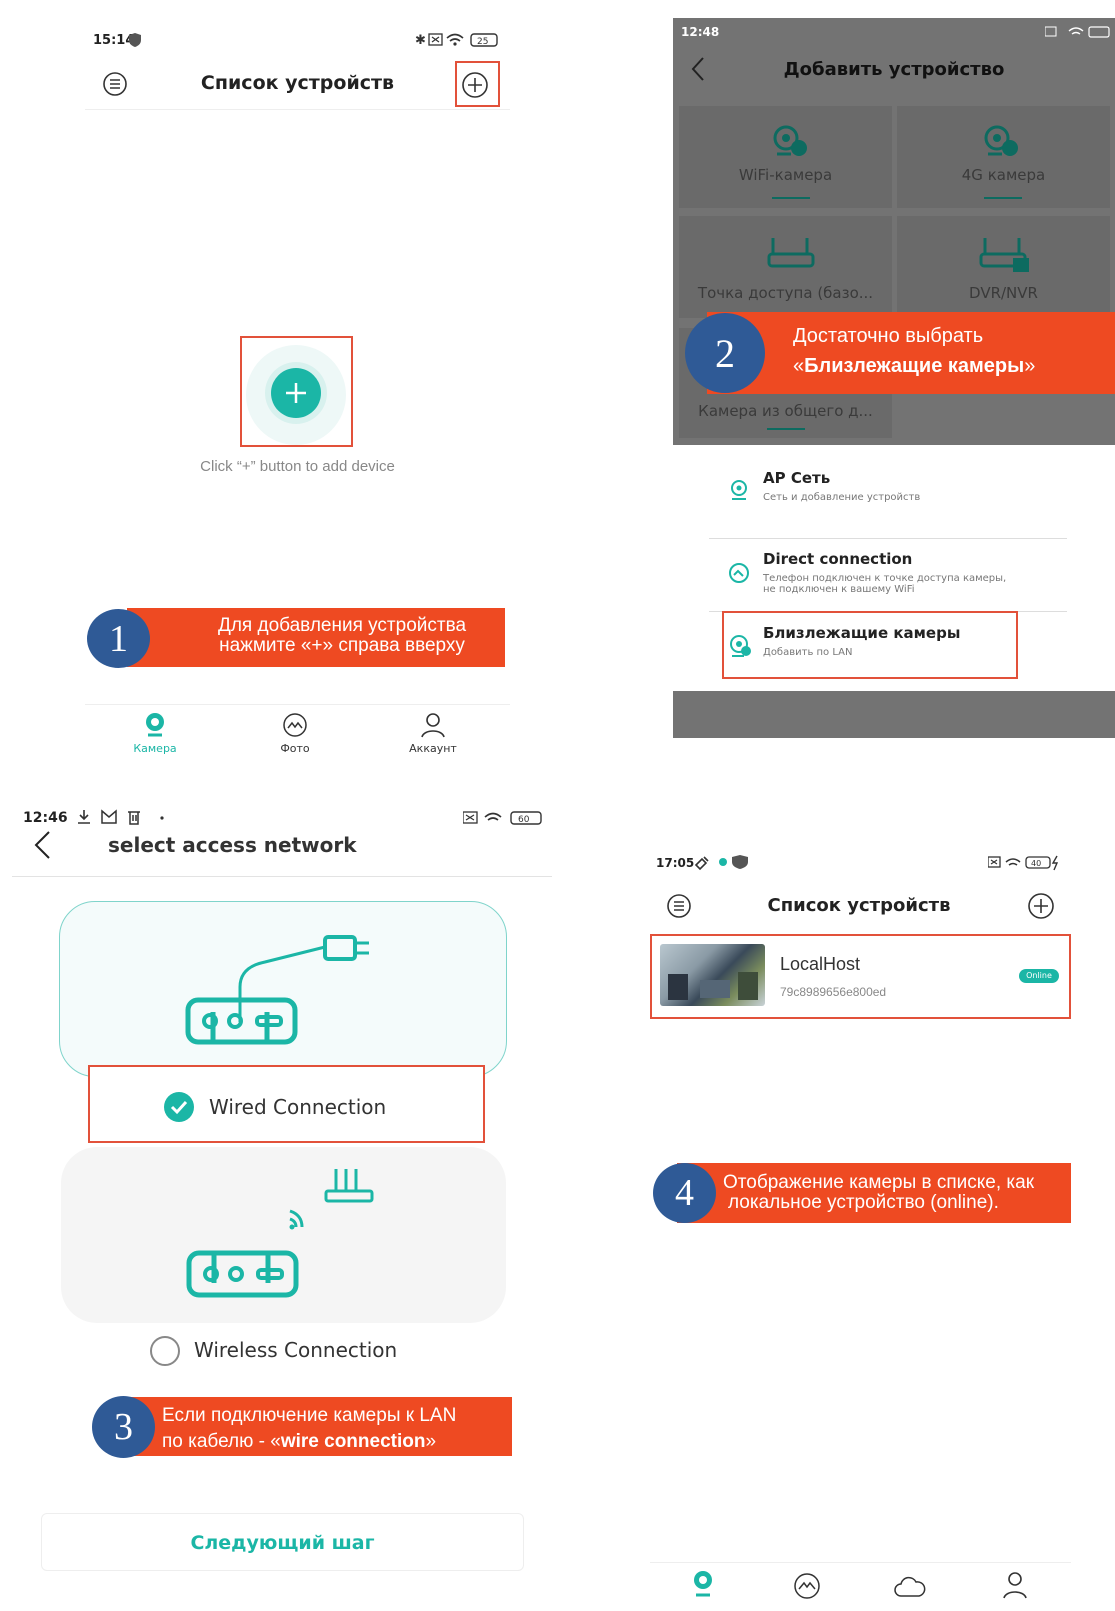 Image resolution: width=1115 pixels, height=1611 pixels. I want to click on wireless-card, so click(283, 1235).